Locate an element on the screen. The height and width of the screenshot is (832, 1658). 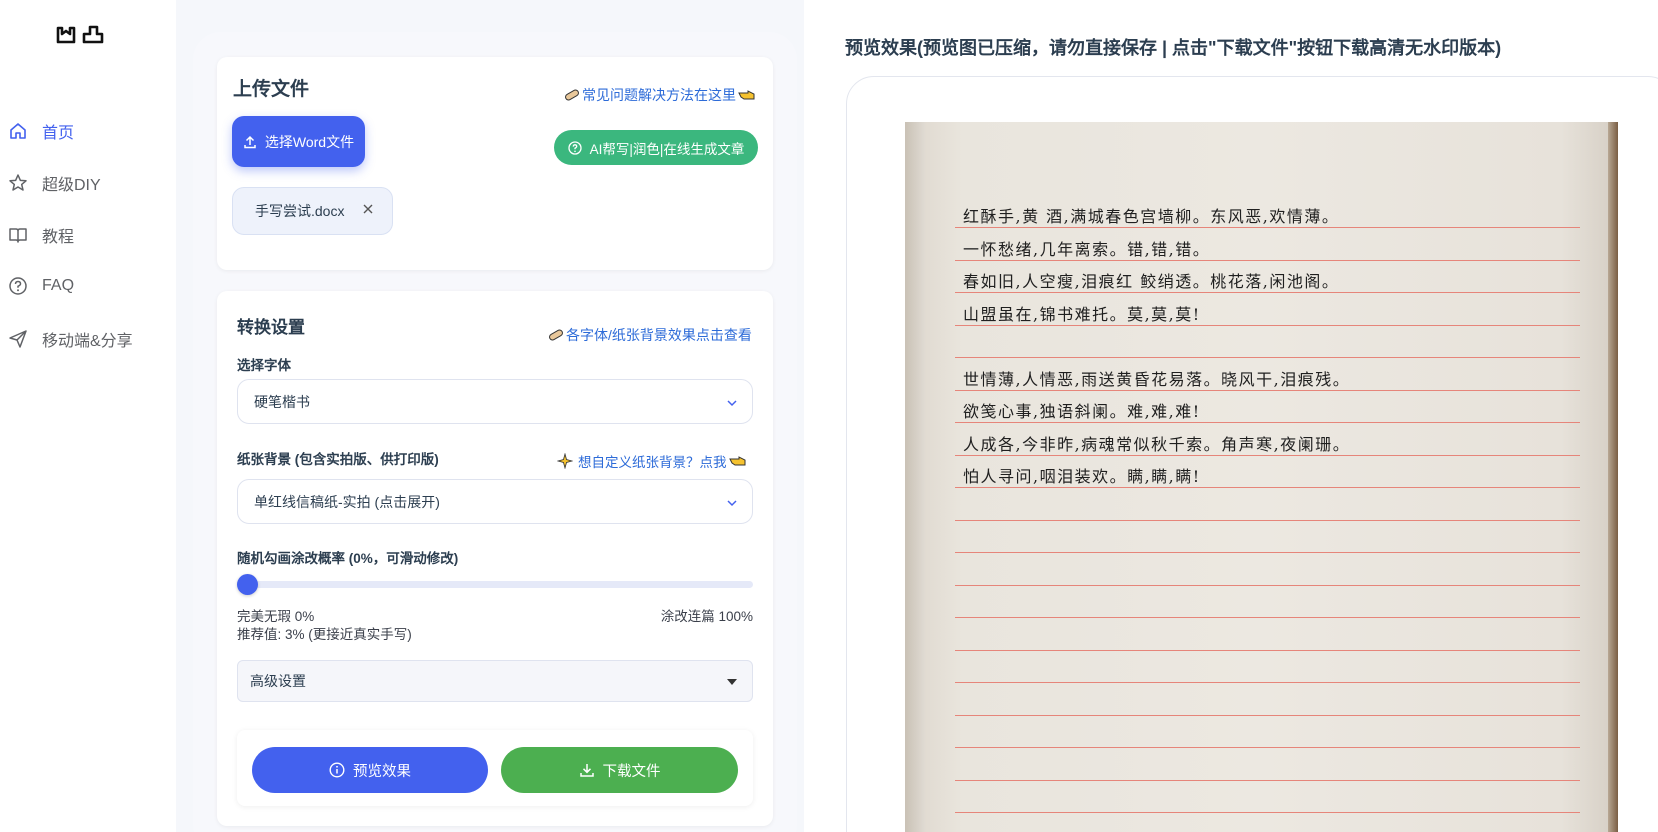
sidebar-item-faq: FAQ is located at coordinates (41, 286).